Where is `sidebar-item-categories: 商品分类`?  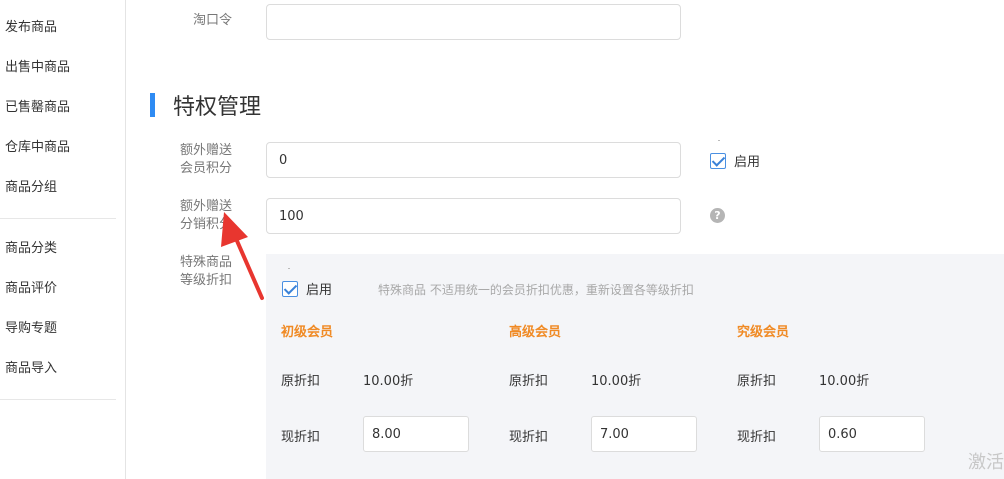 sidebar-item-categories: 商品分类 is located at coordinates (31, 249).